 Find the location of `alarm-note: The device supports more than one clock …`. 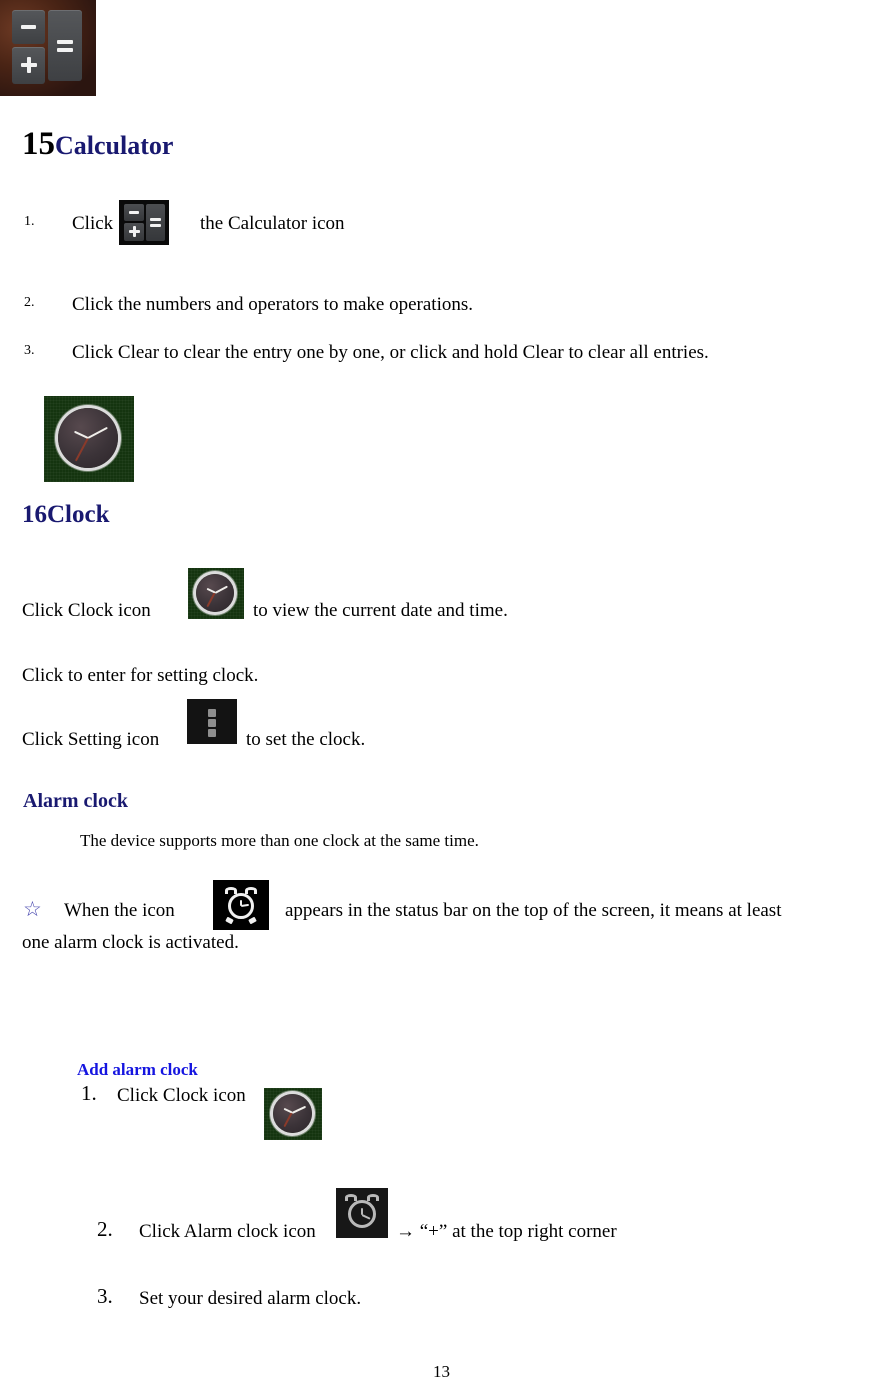

alarm-note: The device supports more than one clock … is located at coordinates (279, 840).